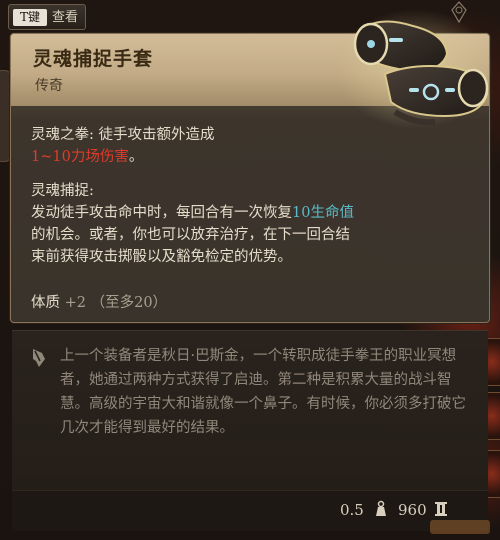  I want to click on effect-desc: 徒手攻击额外造成, so click(156, 135).